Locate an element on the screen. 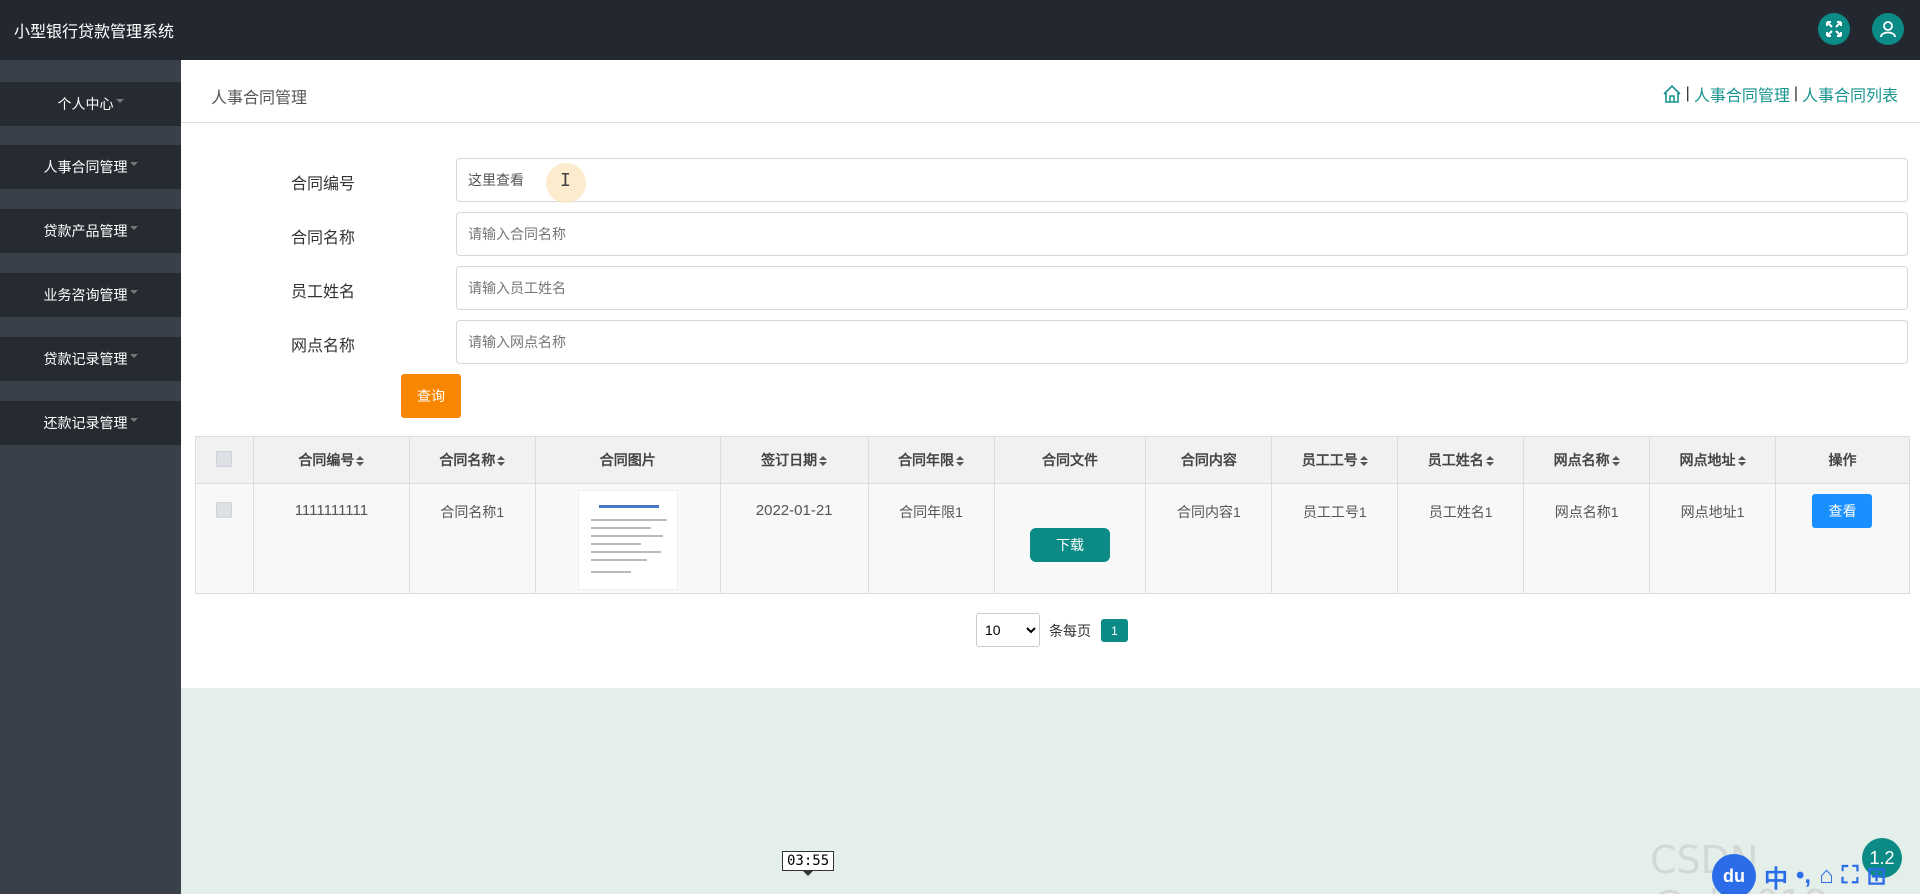 The height and width of the screenshot is (894, 1920). column-header-action: 操作 is located at coordinates (1842, 460).